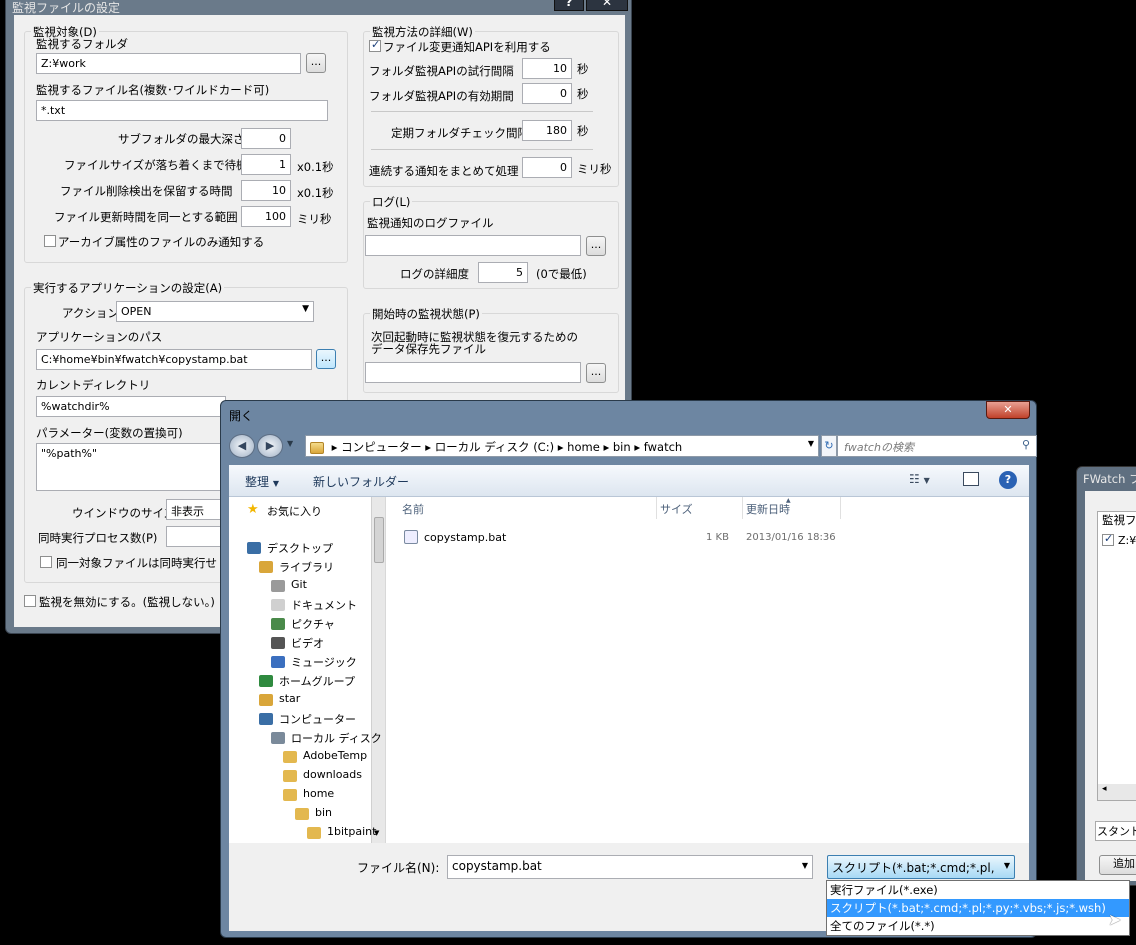 The height and width of the screenshot is (945, 1136). I want to click on folder-icon, so click(290, 757).